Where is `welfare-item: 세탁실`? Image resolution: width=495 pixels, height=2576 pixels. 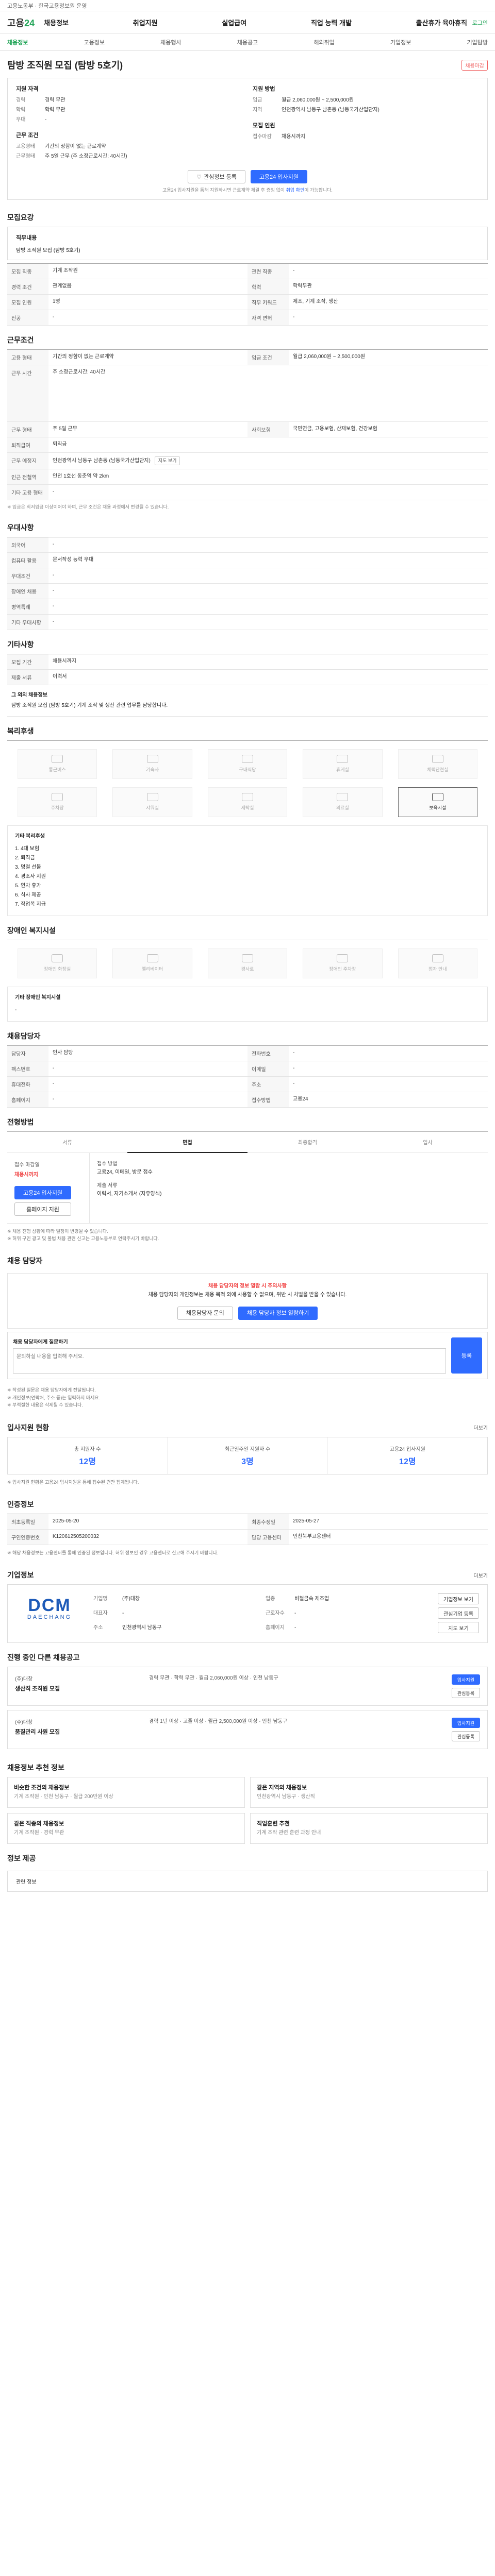 welfare-item: 세탁실 is located at coordinates (247, 802).